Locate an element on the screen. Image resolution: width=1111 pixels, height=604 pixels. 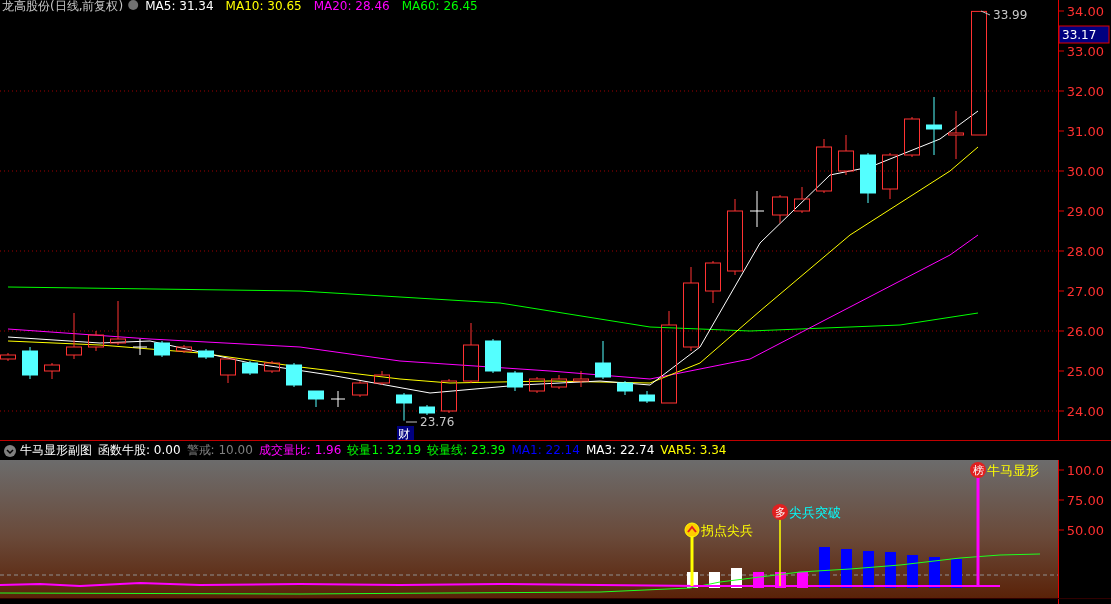
price-annotation: 23.76 is located at coordinates (437, 422).